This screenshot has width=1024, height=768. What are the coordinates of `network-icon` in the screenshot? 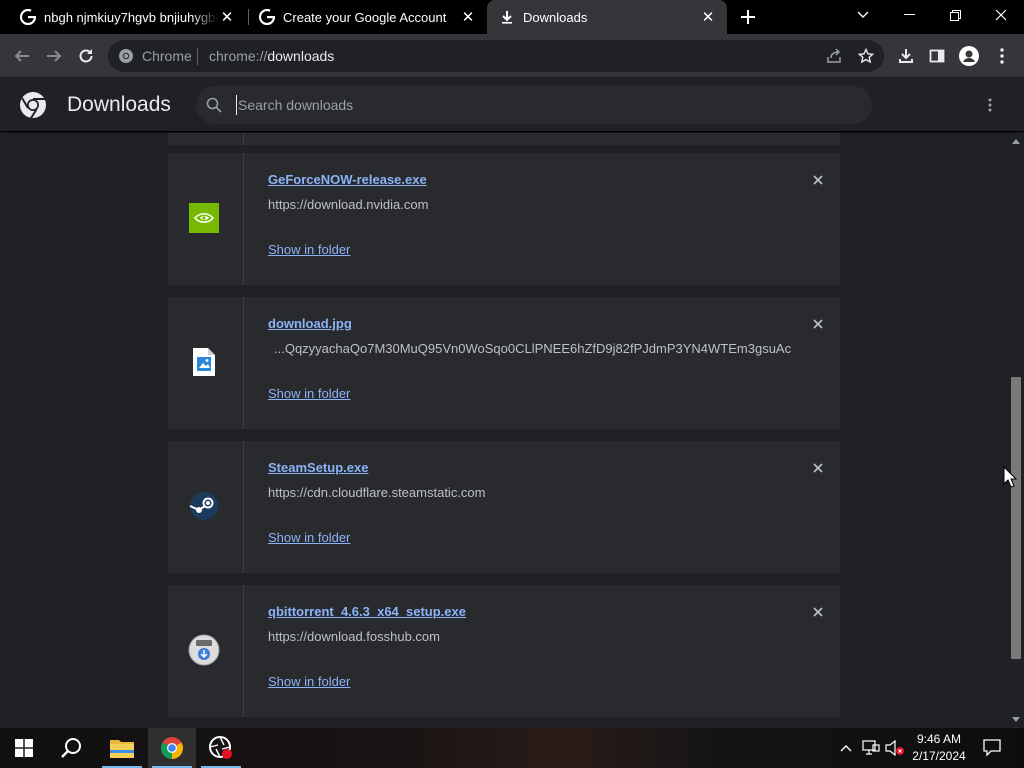 It's located at (871, 748).